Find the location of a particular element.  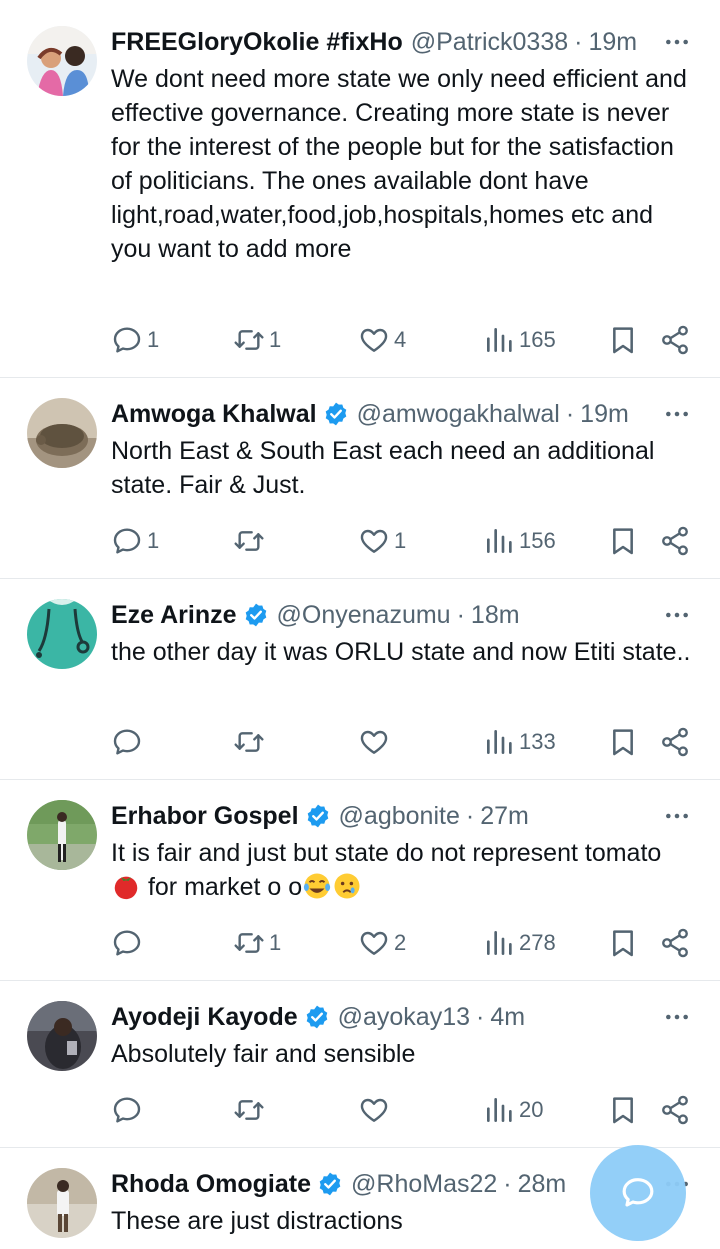

tweet-header: Erhabor Gospel @agbonite · 27m is located at coordinates (380, 816).